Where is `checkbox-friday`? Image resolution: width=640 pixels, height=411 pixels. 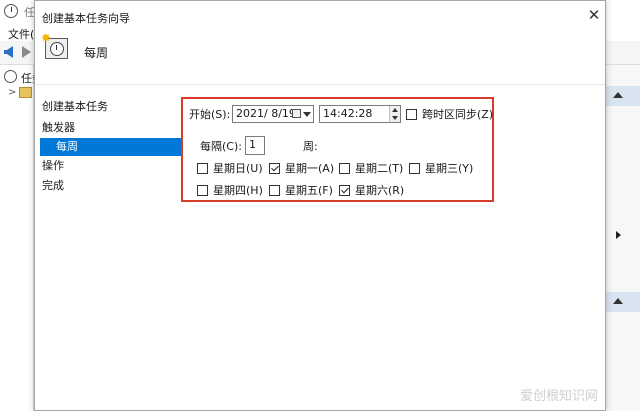 checkbox-friday is located at coordinates (274, 190).